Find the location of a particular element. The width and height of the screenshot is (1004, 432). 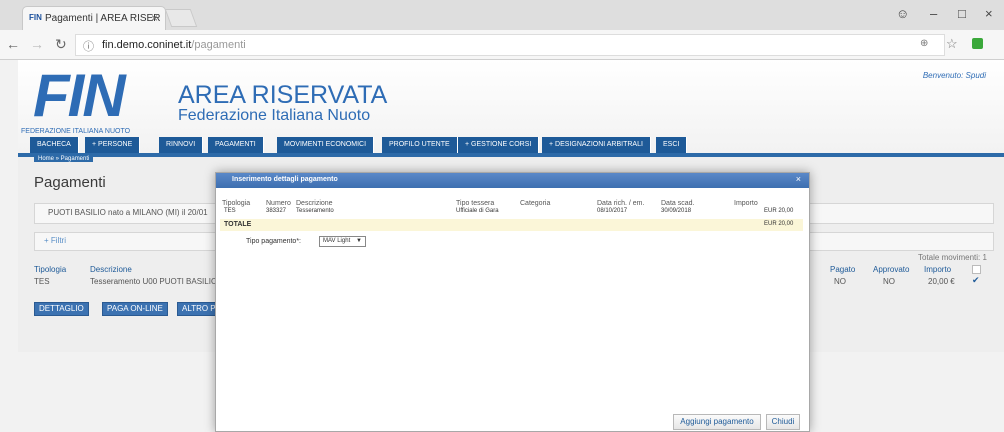

mcol-descrizione: Descrizione is located at coordinates (314, 203).